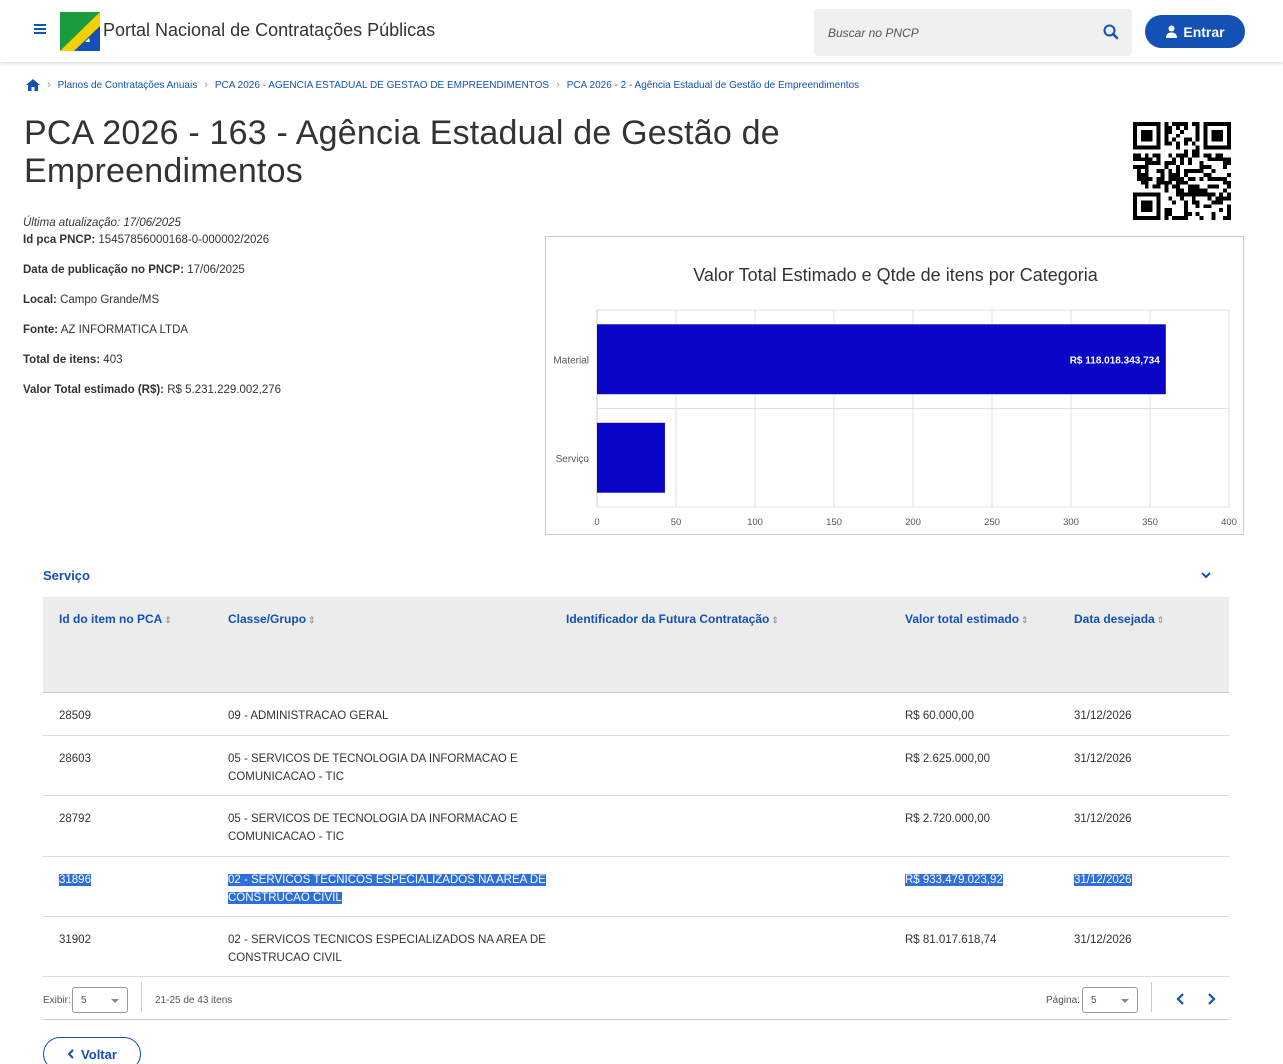  I want to click on x-tick-label: 0, so click(596, 522).